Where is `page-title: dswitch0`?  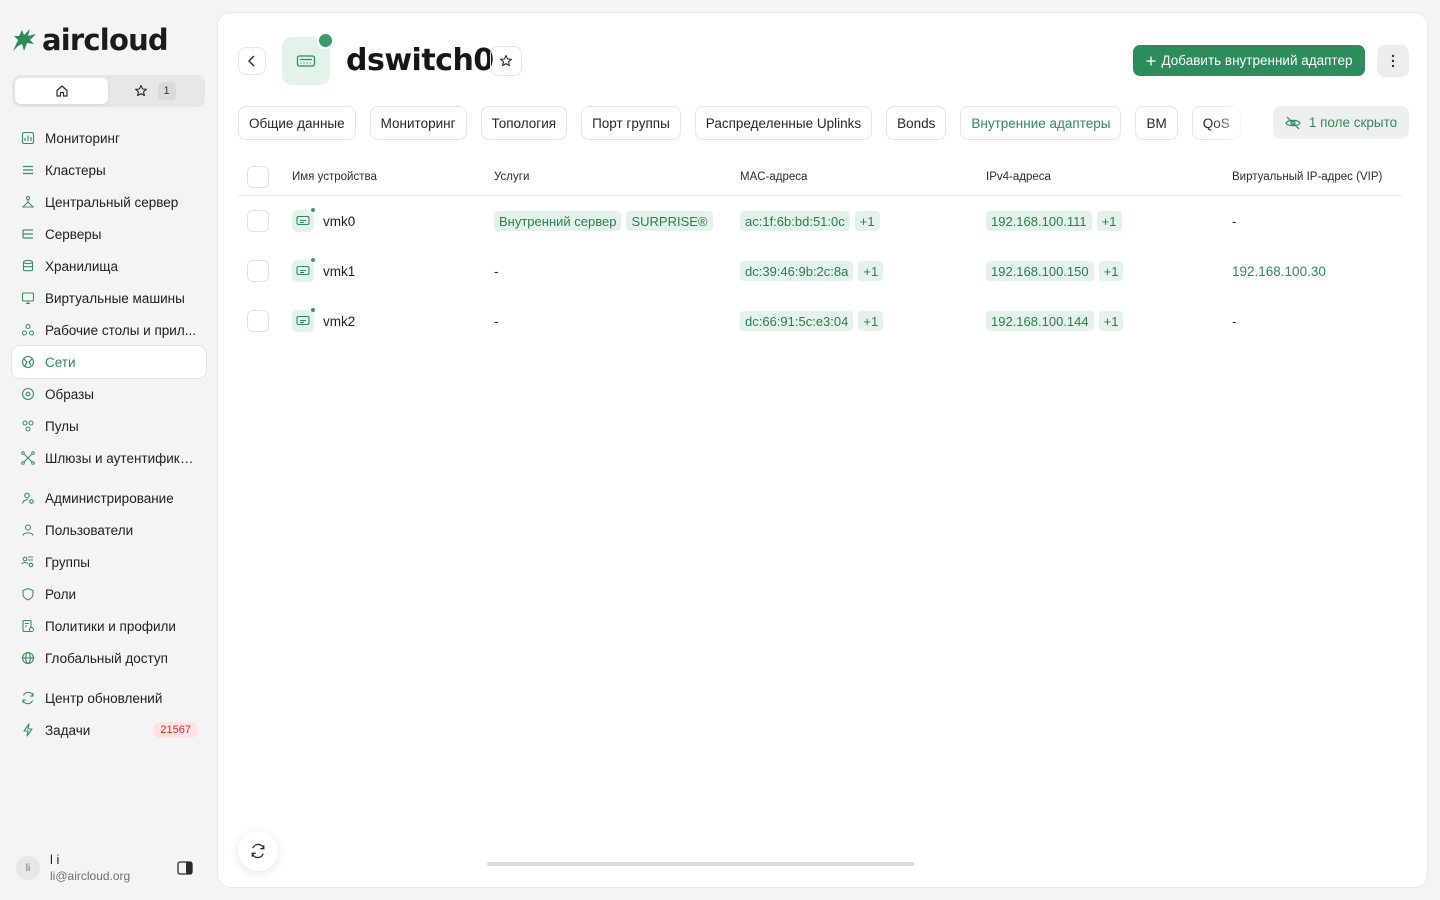
page-title: dswitch0 is located at coordinates (420, 60).